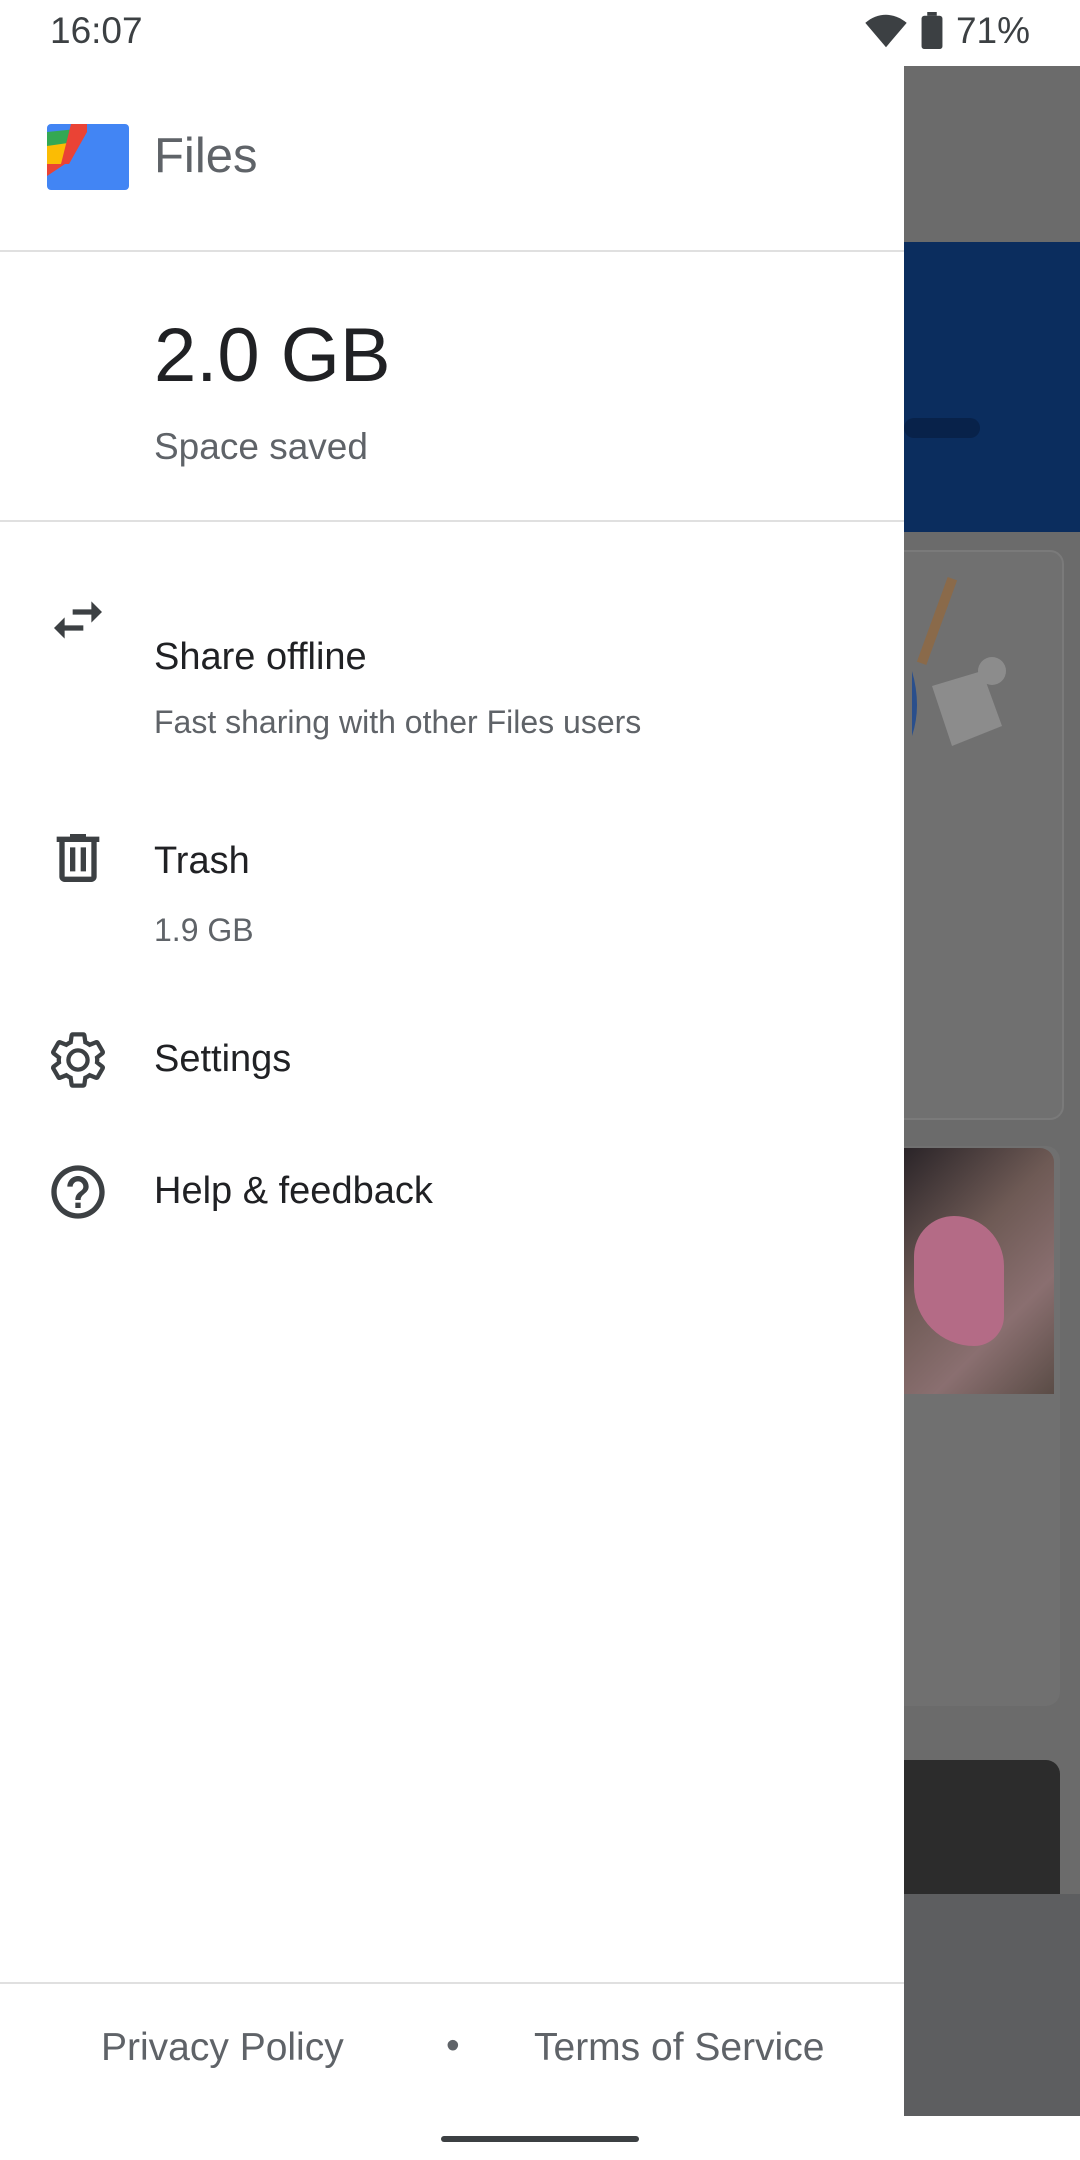  Describe the element at coordinates (452, 387) in the screenshot. I see `storage-summary: 2.0 GB Space saved` at that location.